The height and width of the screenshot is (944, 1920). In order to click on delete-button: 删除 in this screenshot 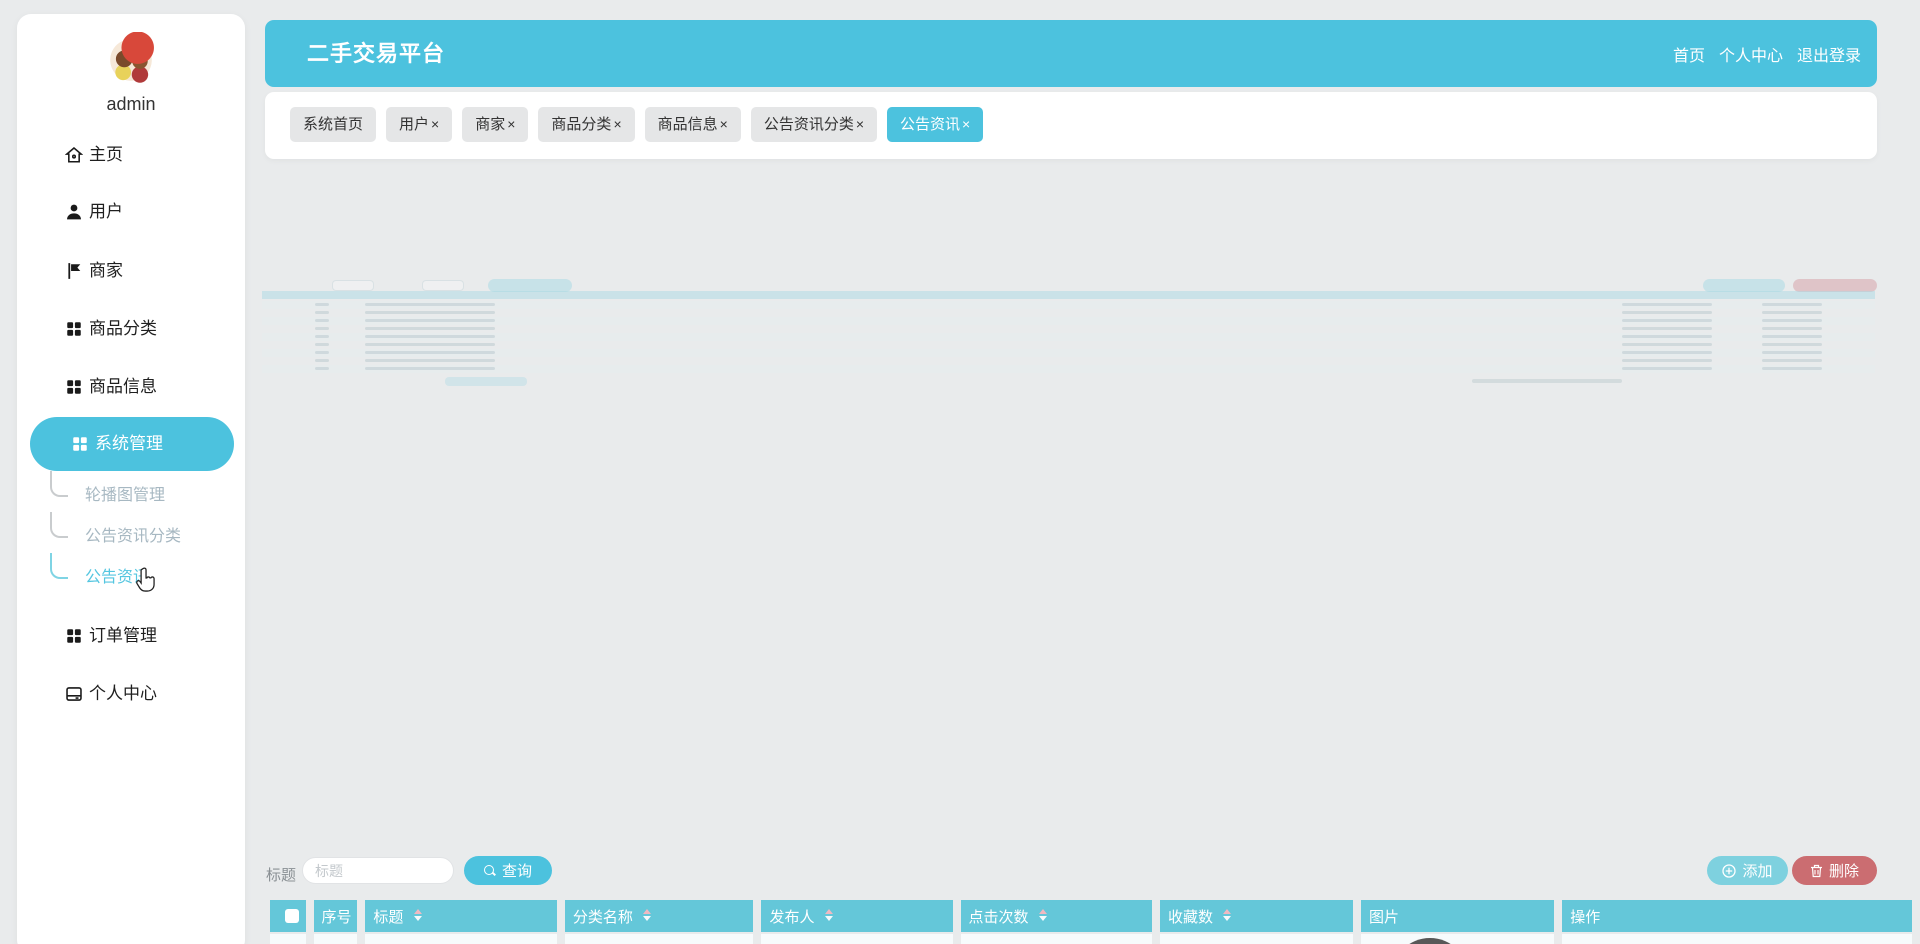, I will do `click(1834, 870)`.